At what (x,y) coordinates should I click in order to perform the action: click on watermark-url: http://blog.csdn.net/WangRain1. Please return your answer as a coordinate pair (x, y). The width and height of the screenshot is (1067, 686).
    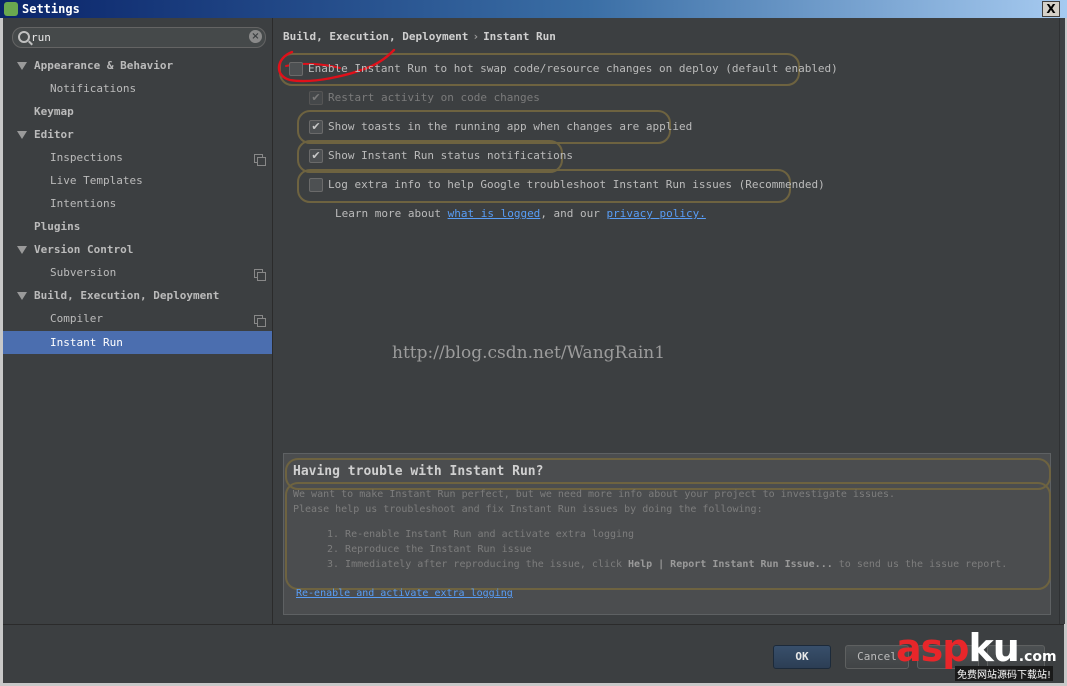
    Looking at the image, I should click on (529, 353).